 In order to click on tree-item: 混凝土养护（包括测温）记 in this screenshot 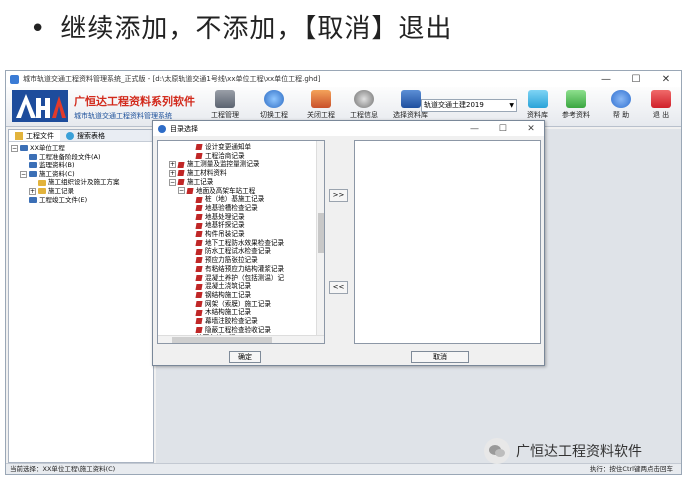, I will do `click(241, 278)`.